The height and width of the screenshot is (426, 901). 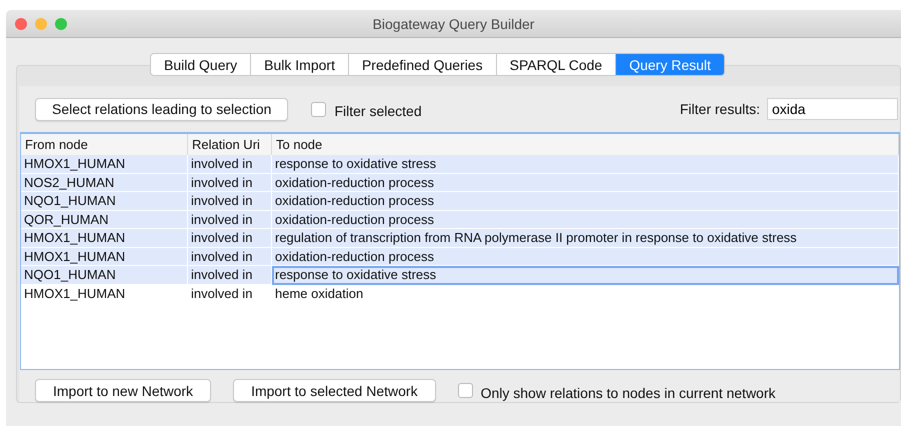 I want to click on column-header: Relation Uri, so click(x=230, y=145).